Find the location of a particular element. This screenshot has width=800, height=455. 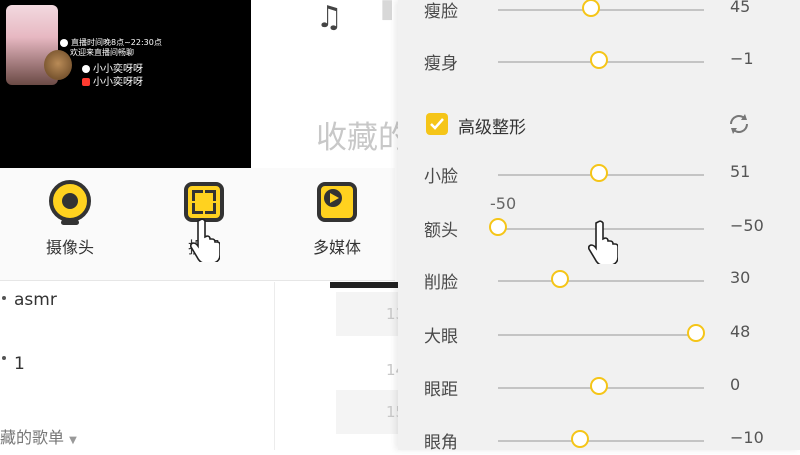

slider-label: 眼角 is located at coordinates (441, 443).